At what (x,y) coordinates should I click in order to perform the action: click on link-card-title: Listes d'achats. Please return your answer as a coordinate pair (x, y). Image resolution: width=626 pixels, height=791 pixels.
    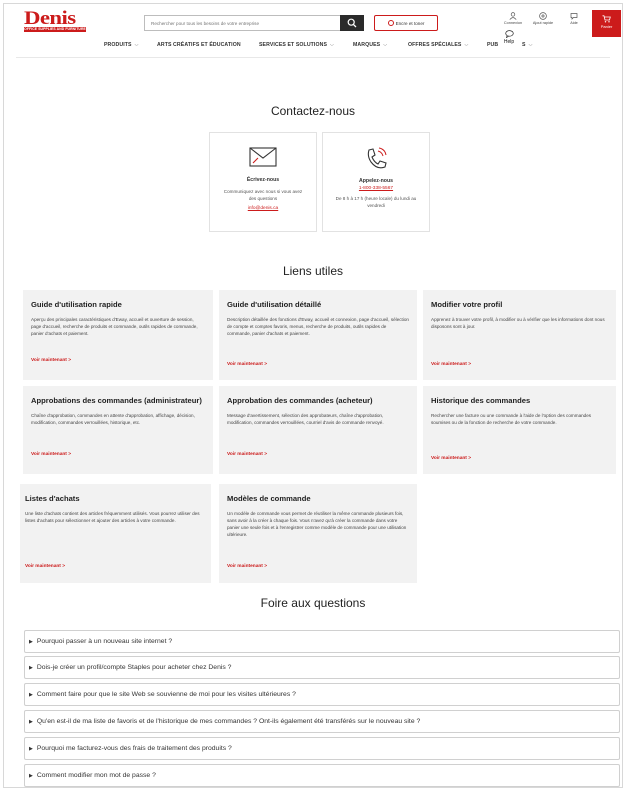
    Looking at the image, I should click on (52, 498).